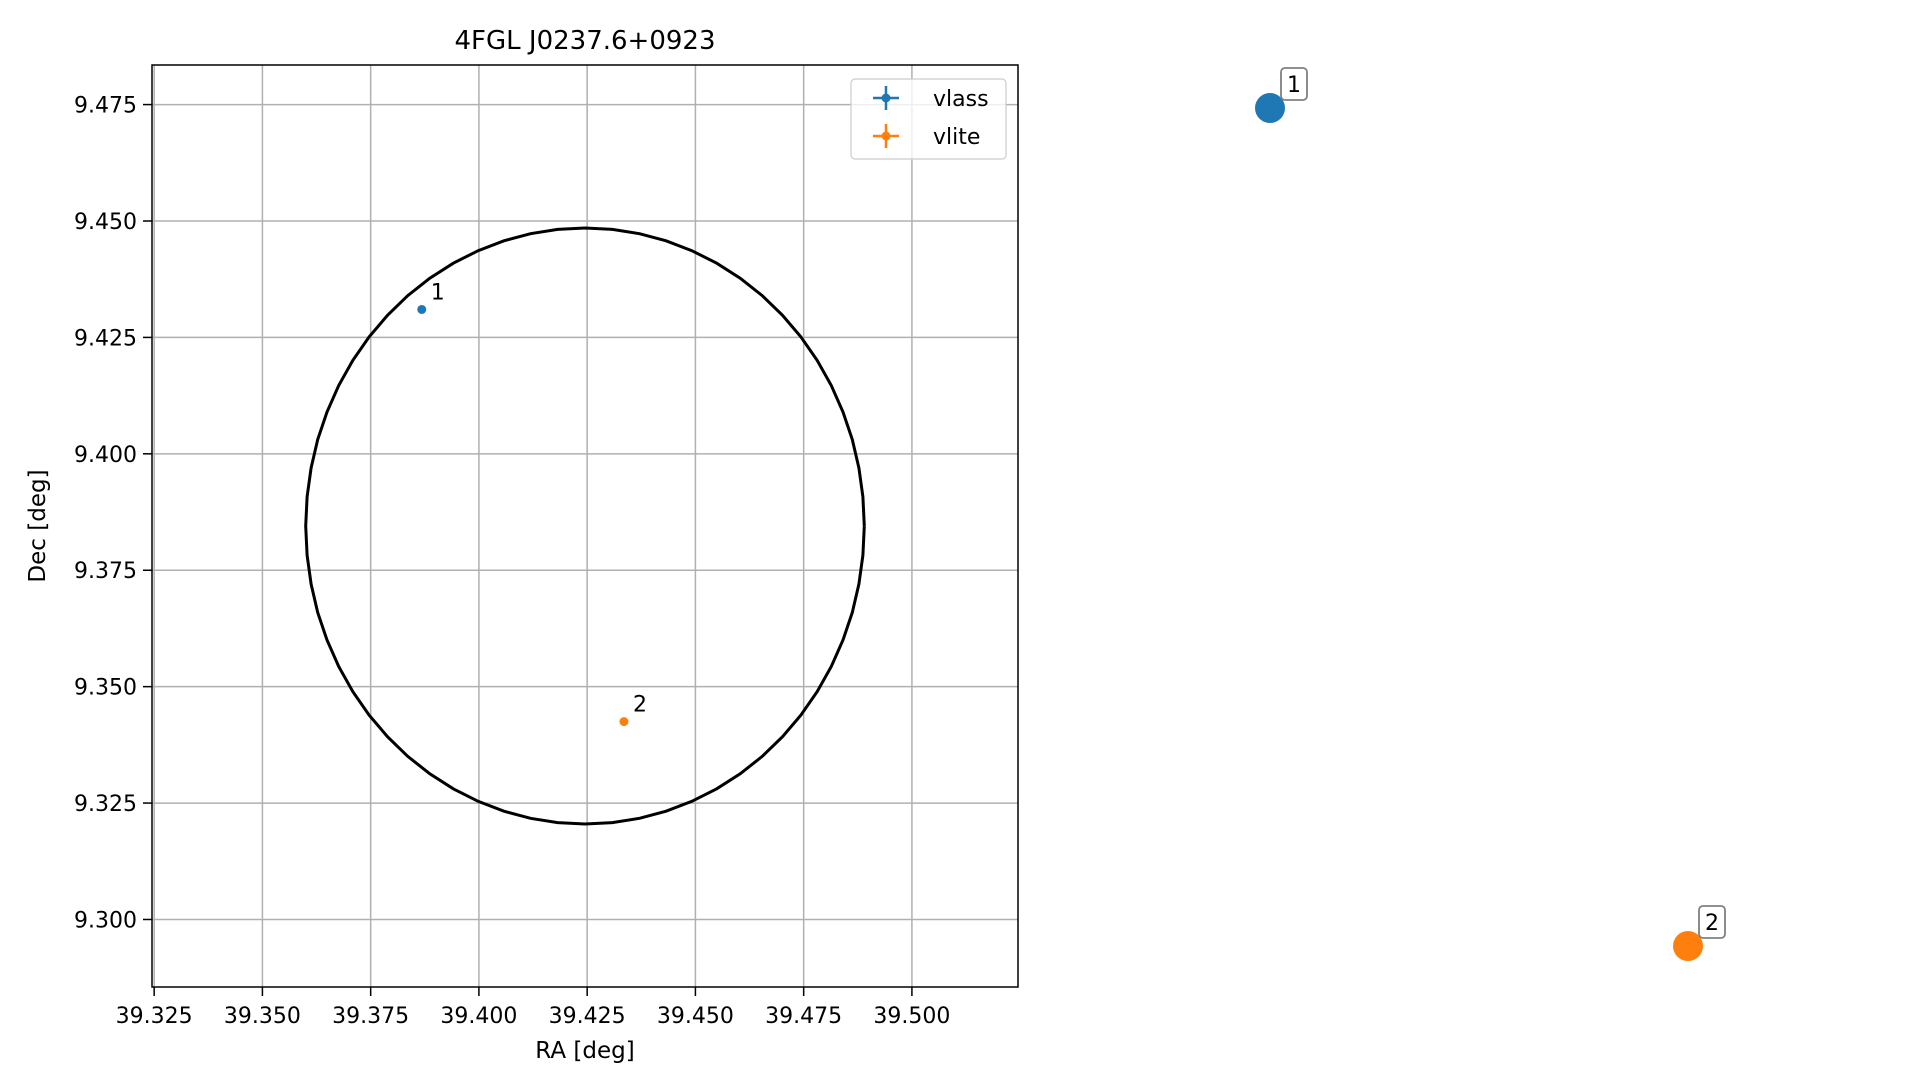 Image resolution: width=1919 pixels, height=1080 pixels. What do you see at coordinates (370, 1016) in the screenshot?
I see `x-tick-label: 39.375` at bounding box center [370, 1016].